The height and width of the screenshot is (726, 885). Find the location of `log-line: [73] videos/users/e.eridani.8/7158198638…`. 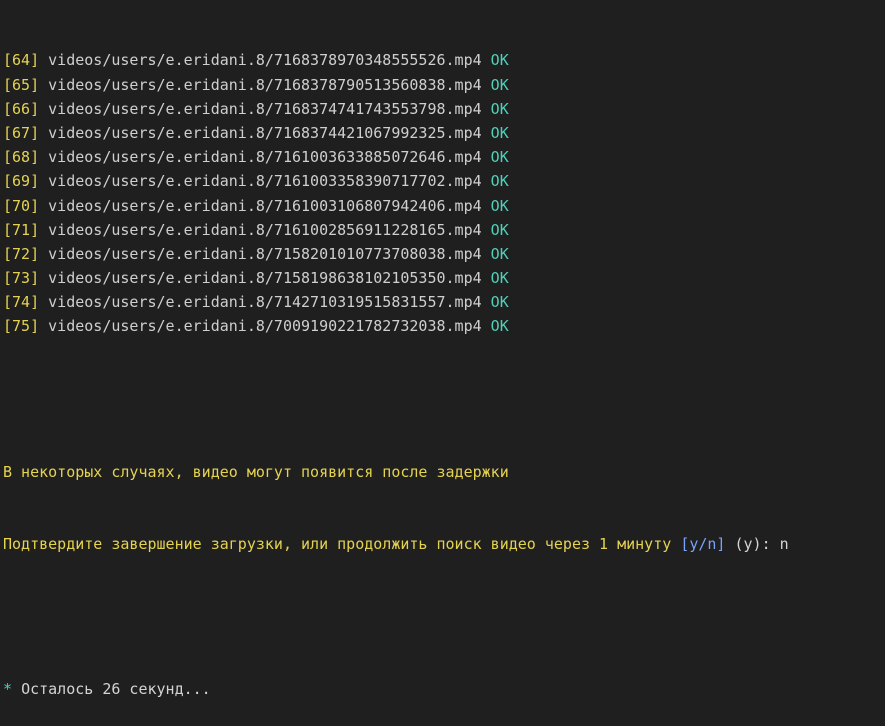

log-line: [73] videos/users/e.eridani.8/7158198638… is located at coordinates (444, 278).